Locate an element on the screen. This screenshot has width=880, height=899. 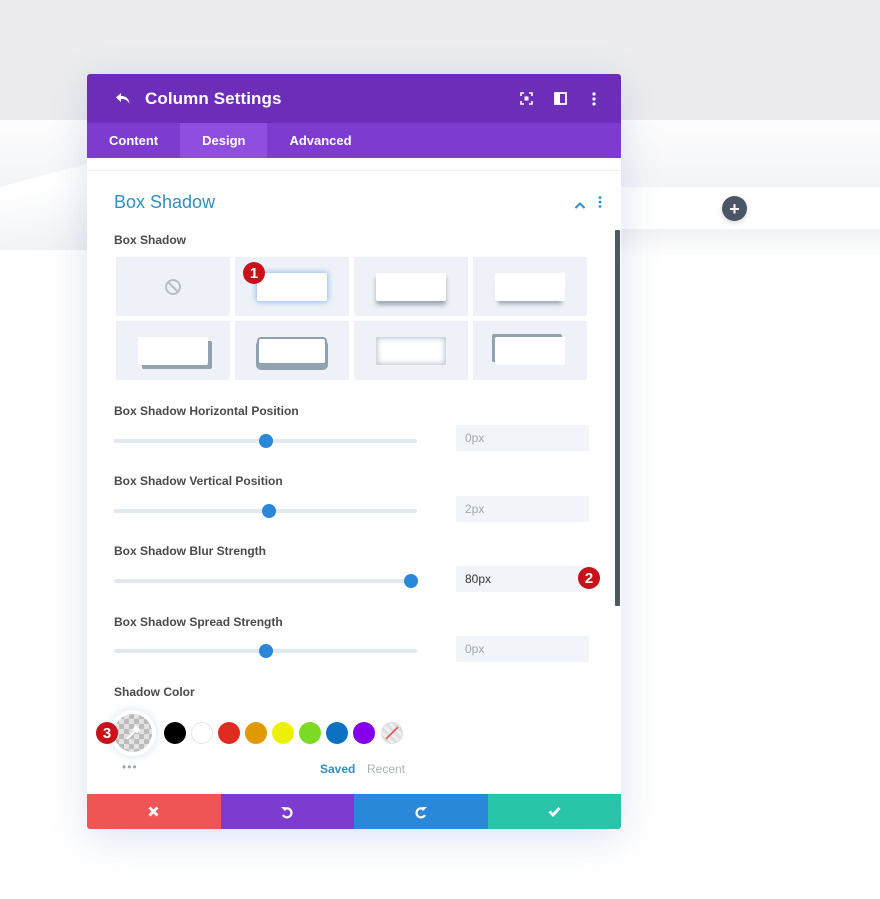
undo-icon is located at coordinates (287, 812).